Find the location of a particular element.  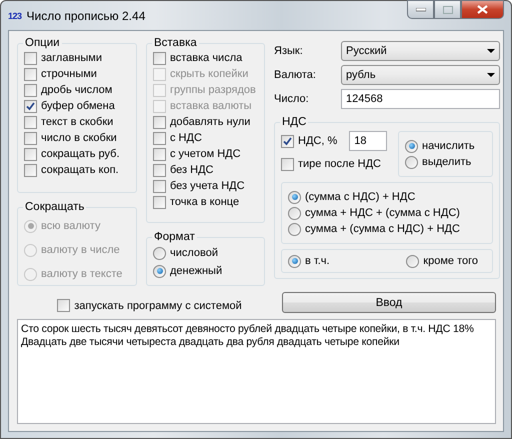

radio-label: (сумма с НДС) + НДС is located at coordinates (360, 197).